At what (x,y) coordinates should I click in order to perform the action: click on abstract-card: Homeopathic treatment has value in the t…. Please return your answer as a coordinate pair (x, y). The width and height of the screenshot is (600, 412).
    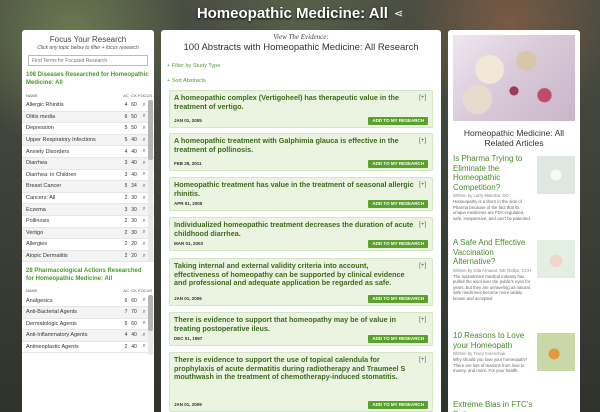
    Looking at the image, I should click on (301, 194).